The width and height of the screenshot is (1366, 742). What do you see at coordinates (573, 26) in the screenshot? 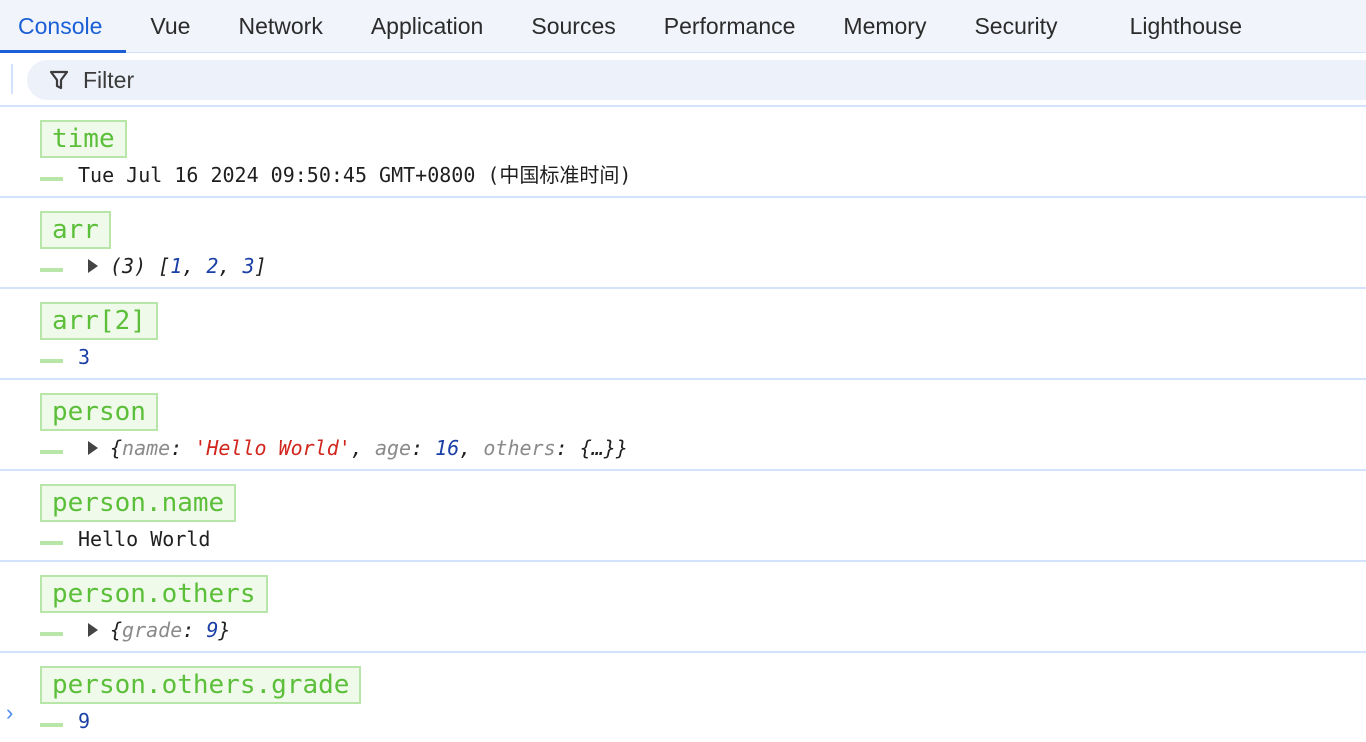
I see `tab-sources: Sources` at bounding box center [573, 26].